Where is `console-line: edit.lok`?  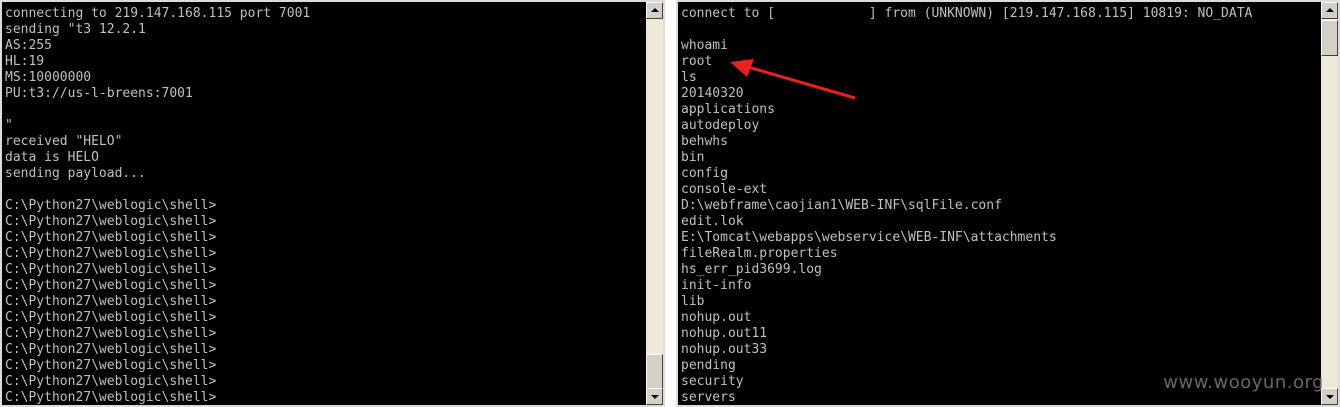 console-line: edit.lok is located at coordinates (712, 221).